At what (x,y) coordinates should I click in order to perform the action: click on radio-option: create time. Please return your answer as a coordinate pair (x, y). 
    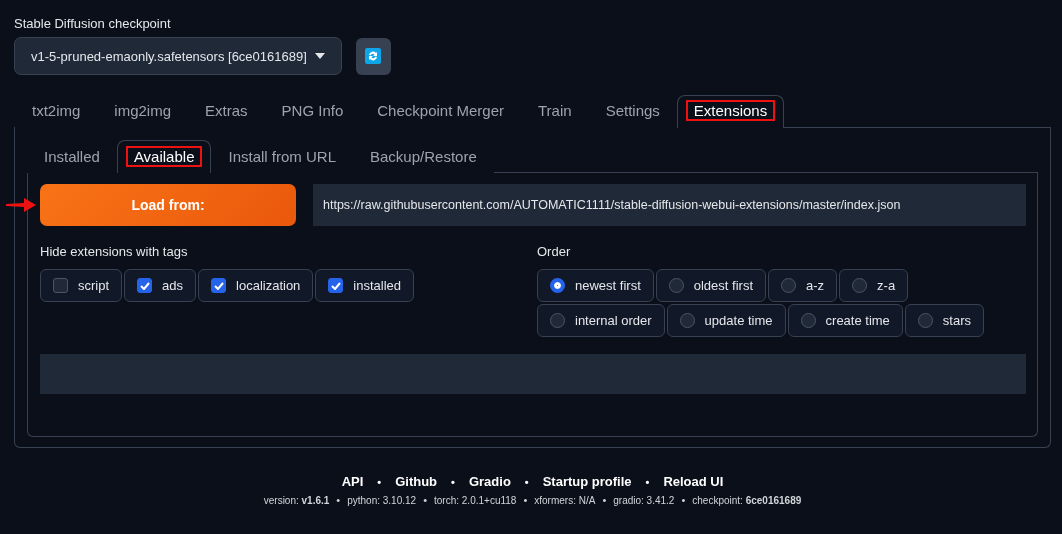
    Looking at the image, I should click on (845, 320).